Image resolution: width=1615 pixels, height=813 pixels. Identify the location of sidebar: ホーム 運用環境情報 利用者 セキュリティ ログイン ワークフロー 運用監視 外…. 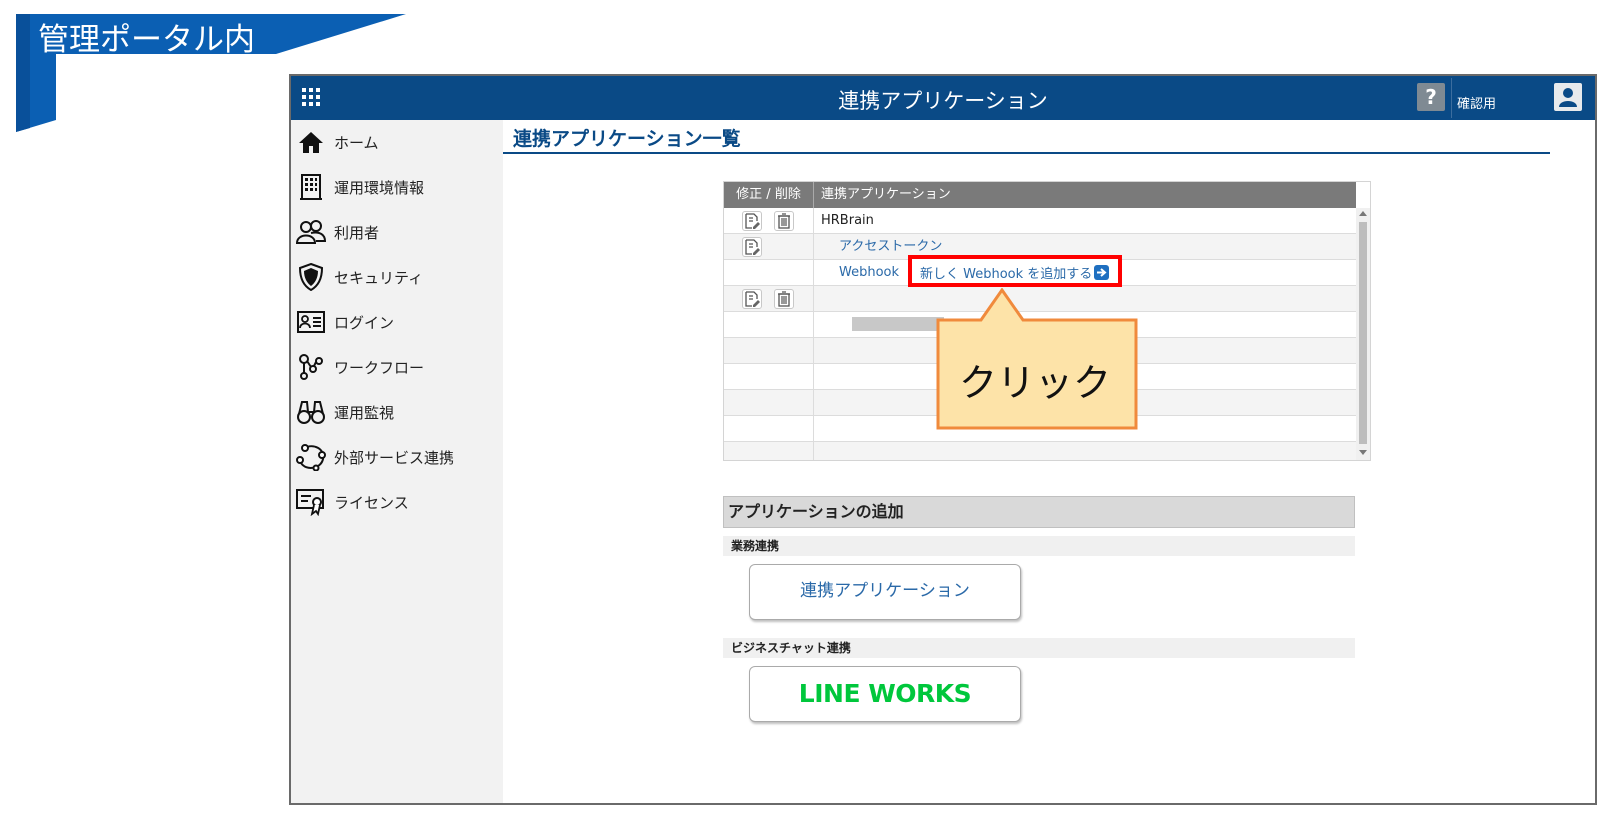
(397, 461).